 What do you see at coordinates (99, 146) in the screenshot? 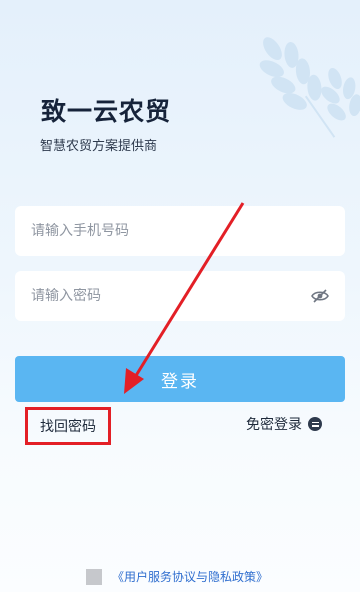
I see `app-subtitle: 智慧农贸方案提供商` at bounding box center [99, 146].